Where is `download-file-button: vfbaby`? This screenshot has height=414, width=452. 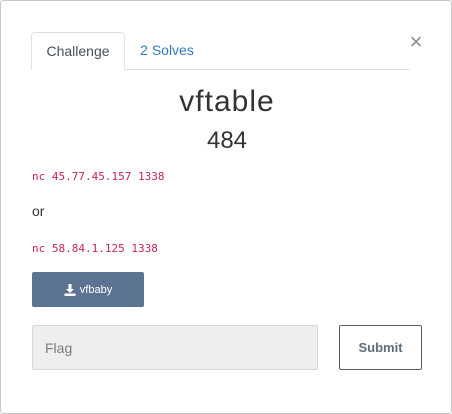
download-file-button: vfbaby is located at coordinates (88, 289).